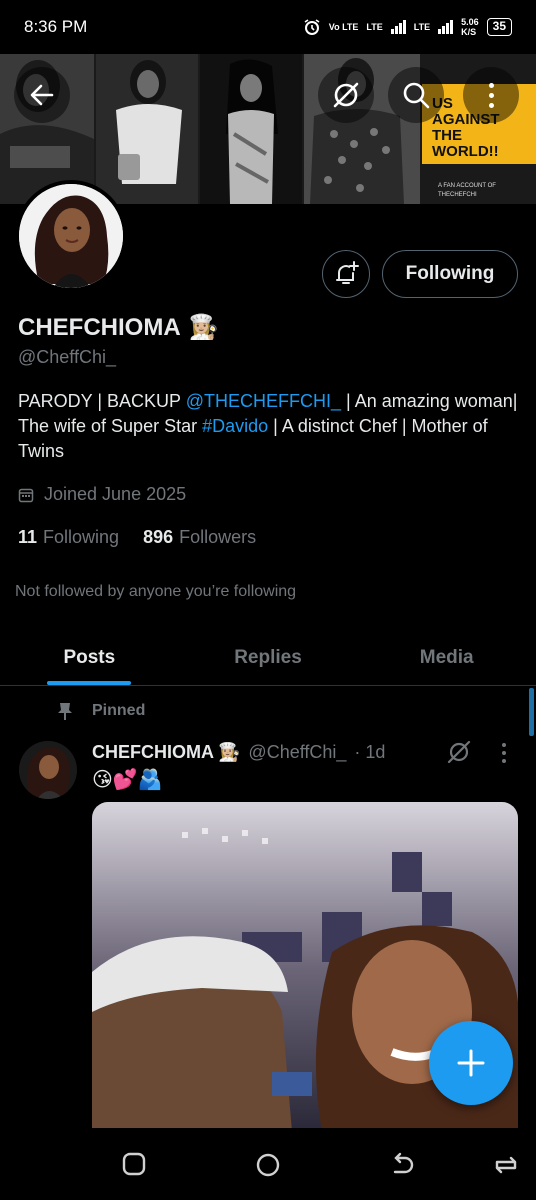 The height and width of the screenshot is (1200, 536). I want to click on follow-counts: 11 Following 896 Followers, so click(137, 537).